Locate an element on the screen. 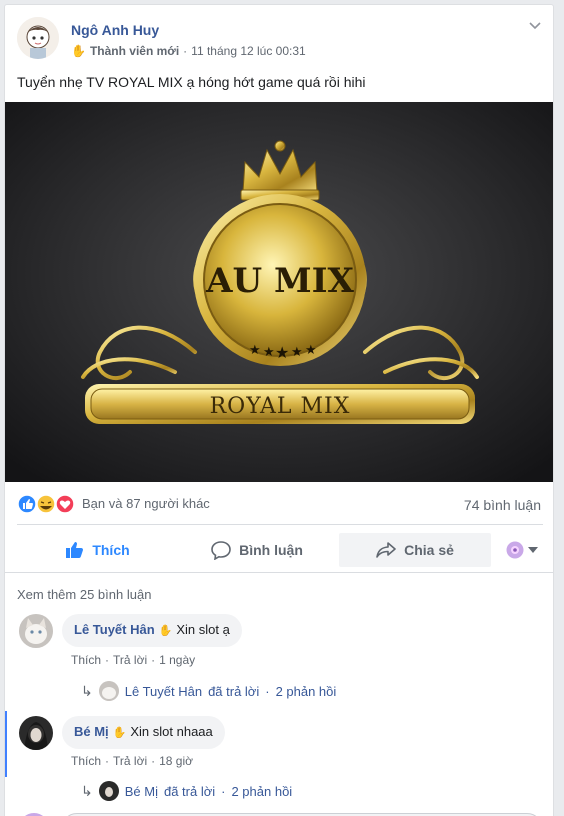 The image size is (564, 816). share-button: Chia sẻ is located at coordinates (415, 550).